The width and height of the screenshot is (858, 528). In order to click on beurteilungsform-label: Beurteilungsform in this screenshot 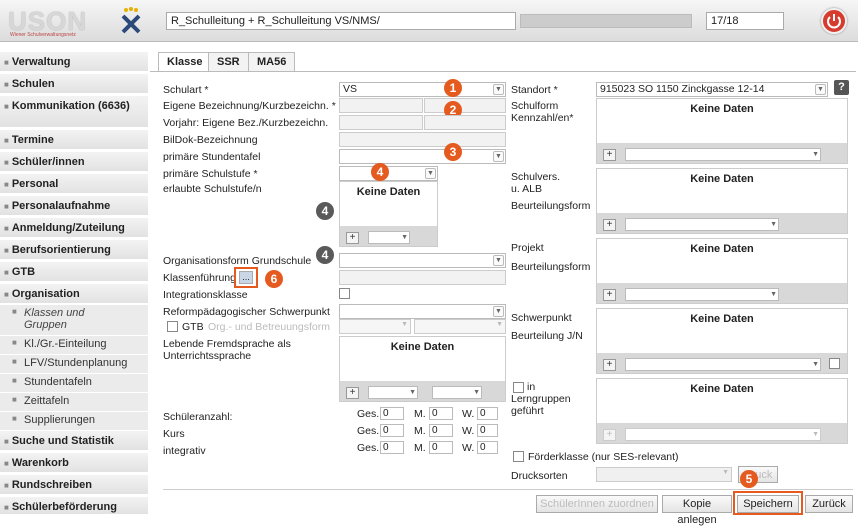, I will do `click(551, 206)`.